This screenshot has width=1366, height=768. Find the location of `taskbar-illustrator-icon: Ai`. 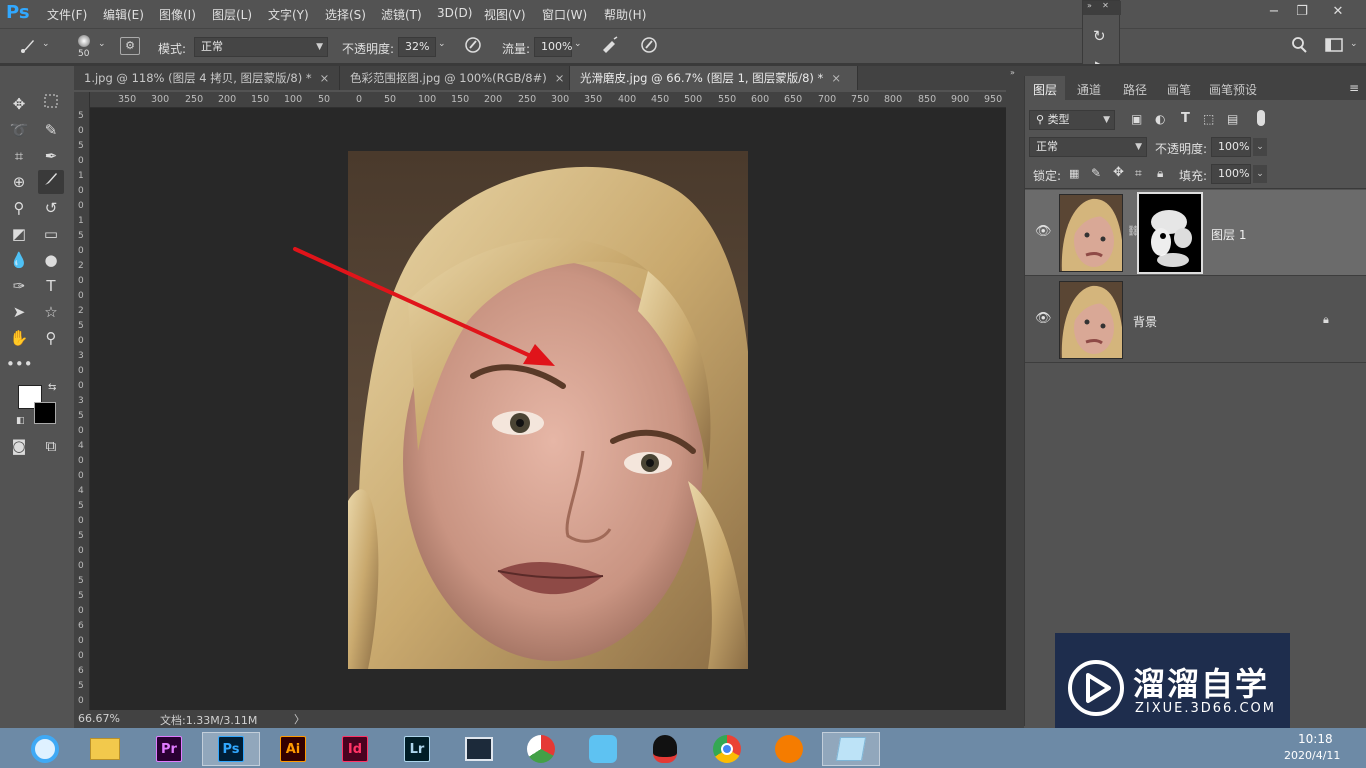

taskbar-illustrator-icon: Ai is located at coordinates (293, 749).